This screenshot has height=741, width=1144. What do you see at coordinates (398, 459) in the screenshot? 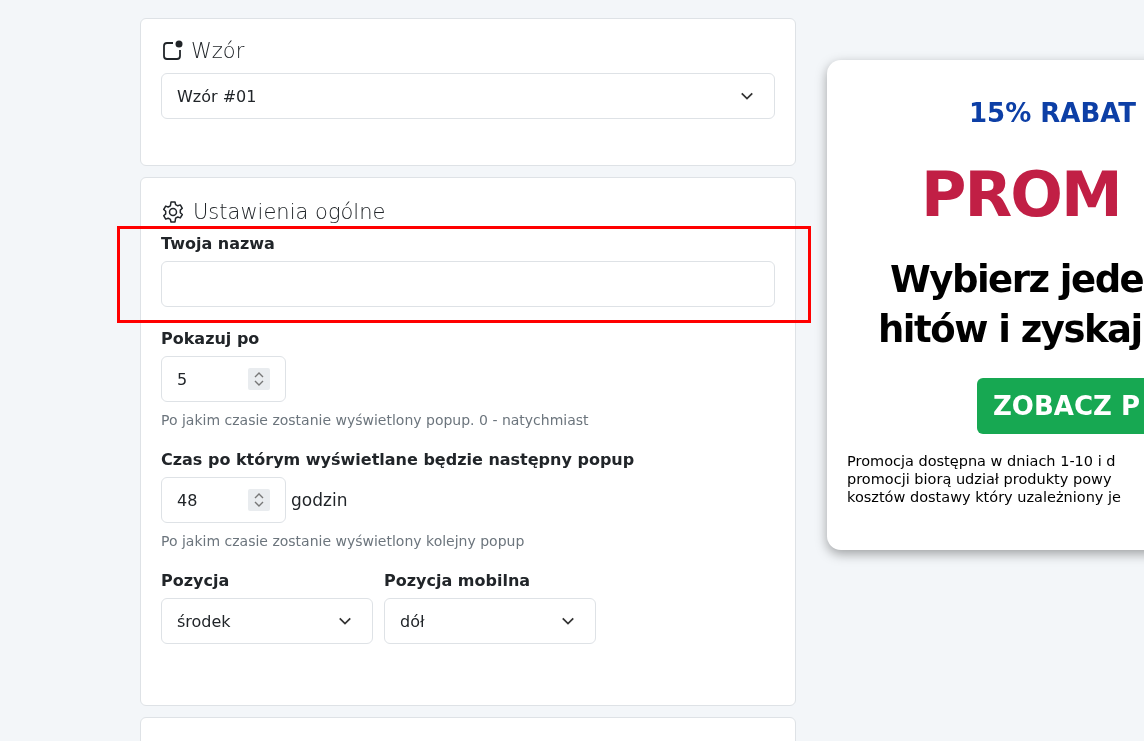
I see `field-label: Czas po którym wyświetlane będzie następny popup` at bounding box center [398, 459].